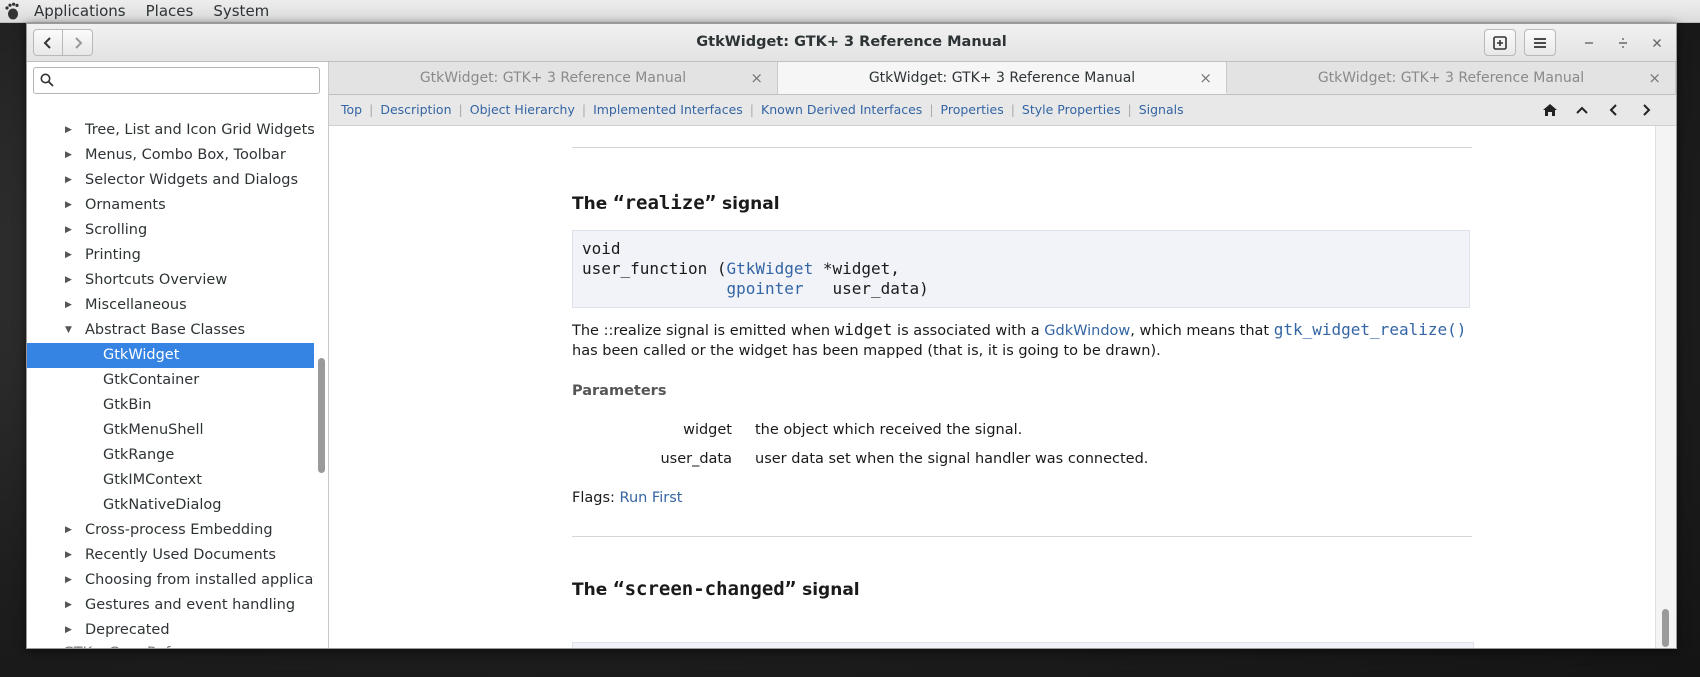 This screenshot has width=1700, height=677. What do you see at coordinates (850, 11) in the screenshot?
I see `top-panel: Applications Places System` at bounding box center [850, 11].